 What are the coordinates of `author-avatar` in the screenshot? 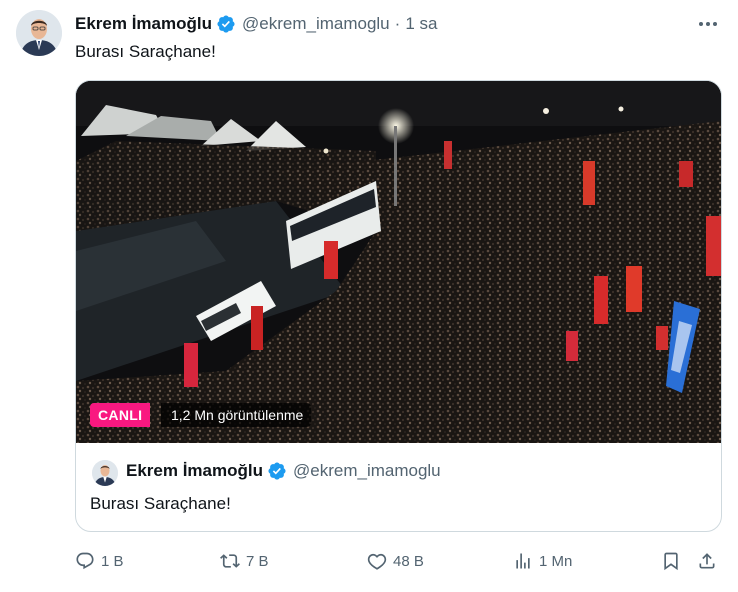 It's located at (39, 33).